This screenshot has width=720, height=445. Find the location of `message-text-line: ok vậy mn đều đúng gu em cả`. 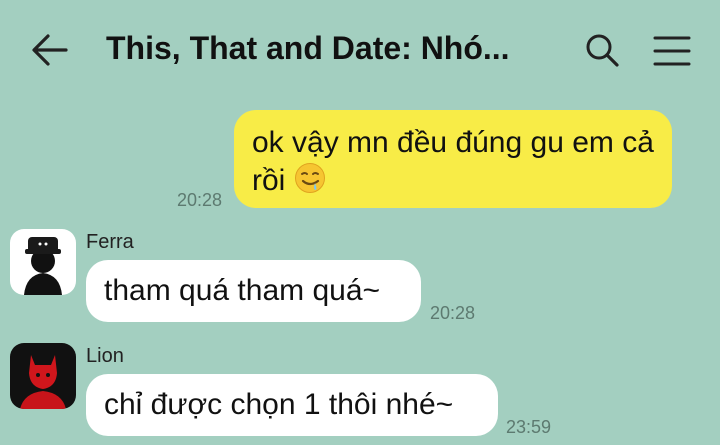

message-text-line: ok vậy mn đều đúng gu em cả is located at coordinates (453, 142).